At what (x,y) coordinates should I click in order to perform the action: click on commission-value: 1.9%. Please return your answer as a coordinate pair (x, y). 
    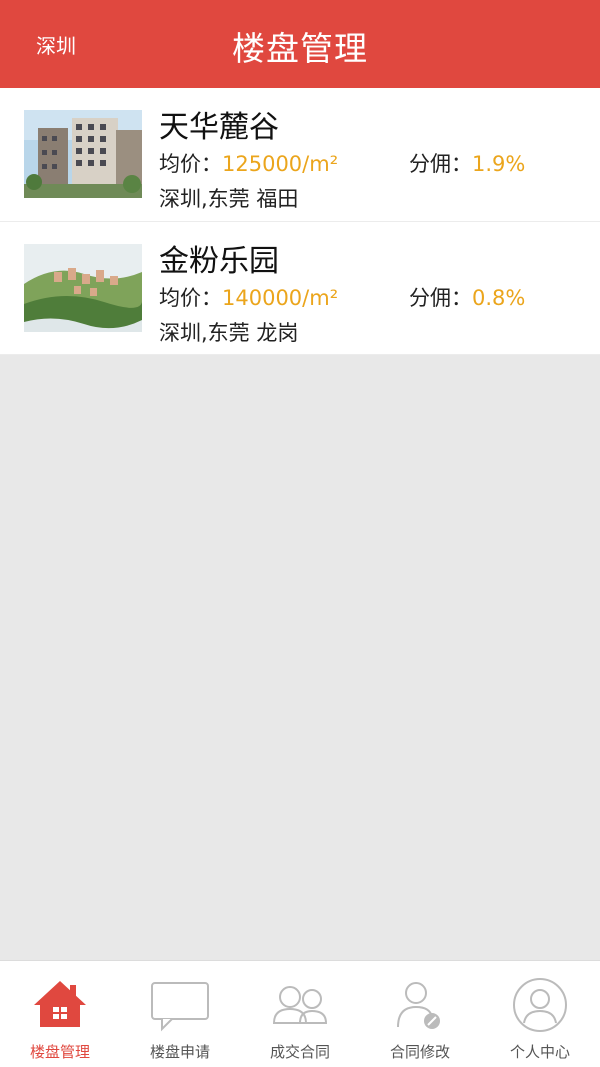
    Looking at the image, I should click on (499, 164).